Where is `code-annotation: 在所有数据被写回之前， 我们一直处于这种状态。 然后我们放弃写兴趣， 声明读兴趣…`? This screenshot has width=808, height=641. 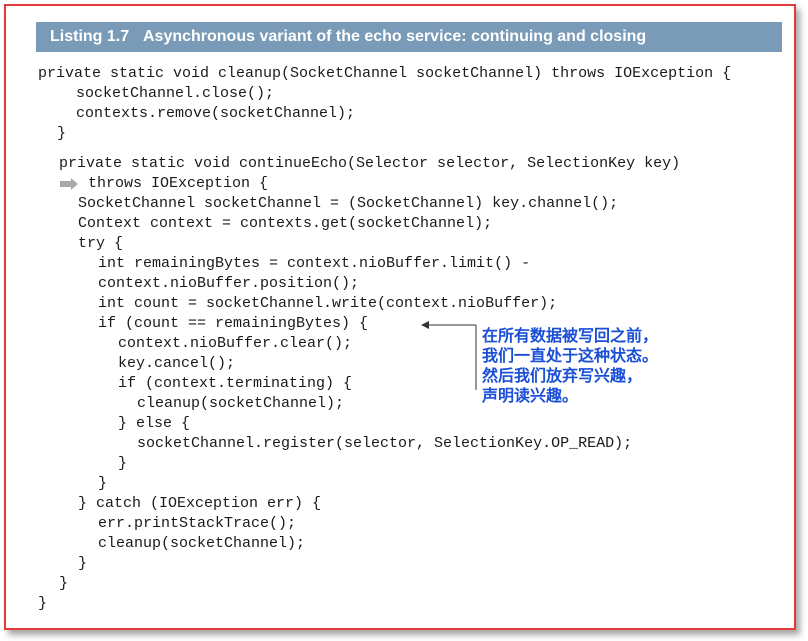 code-annotation: 在所有数据被写回之前， 我们一直处于这种状态。 然后我们放弃写兴趣， 声明读兴趣… is located at coordinates (570, 366).